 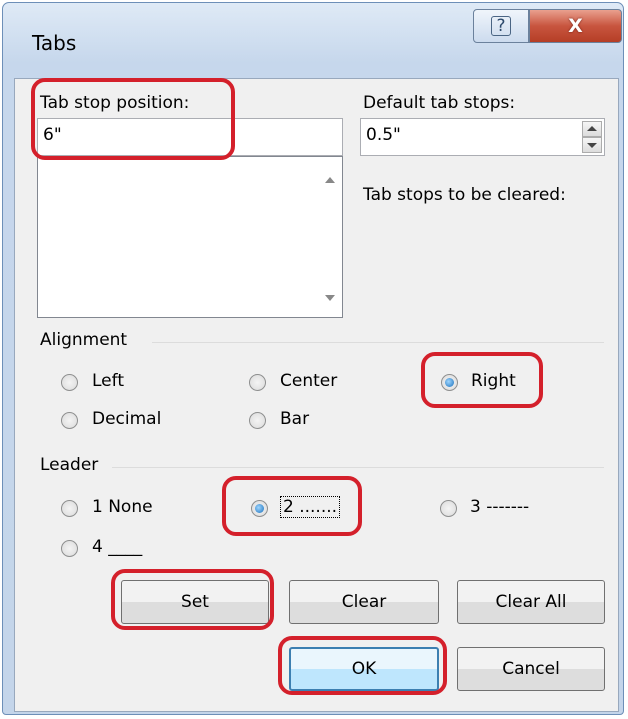 I want to click on tab-stops-scrollbar, so click(x=330, y=237).